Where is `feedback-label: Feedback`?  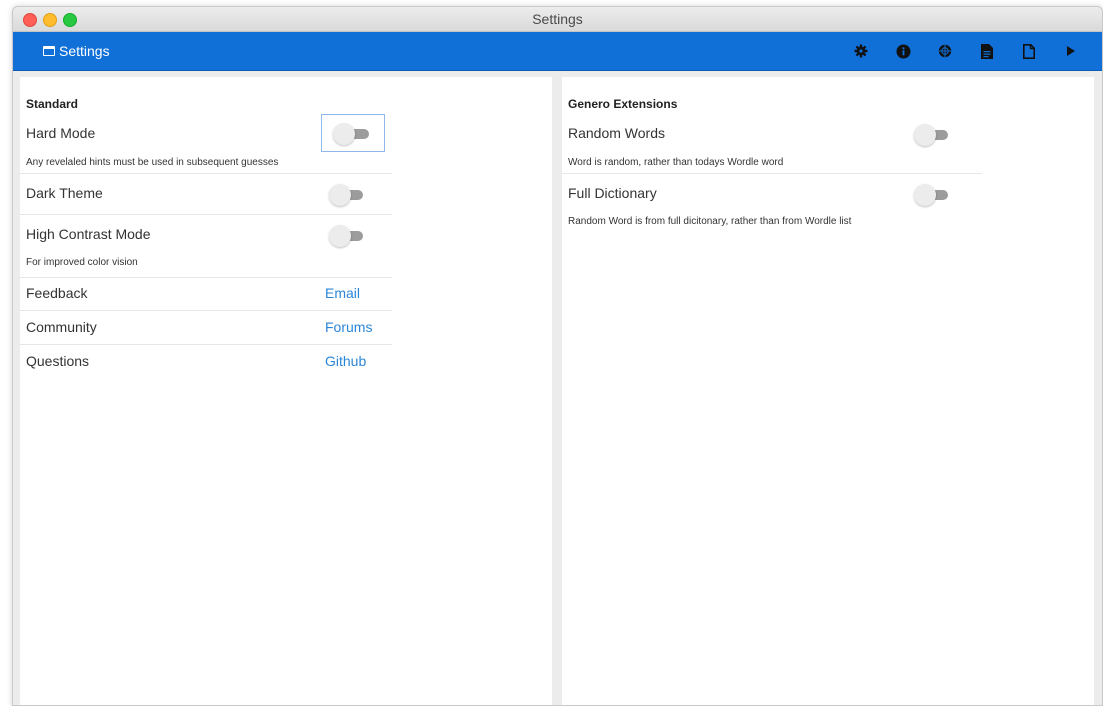 feedback-label: Feedback is located at coordinates (57, 293).